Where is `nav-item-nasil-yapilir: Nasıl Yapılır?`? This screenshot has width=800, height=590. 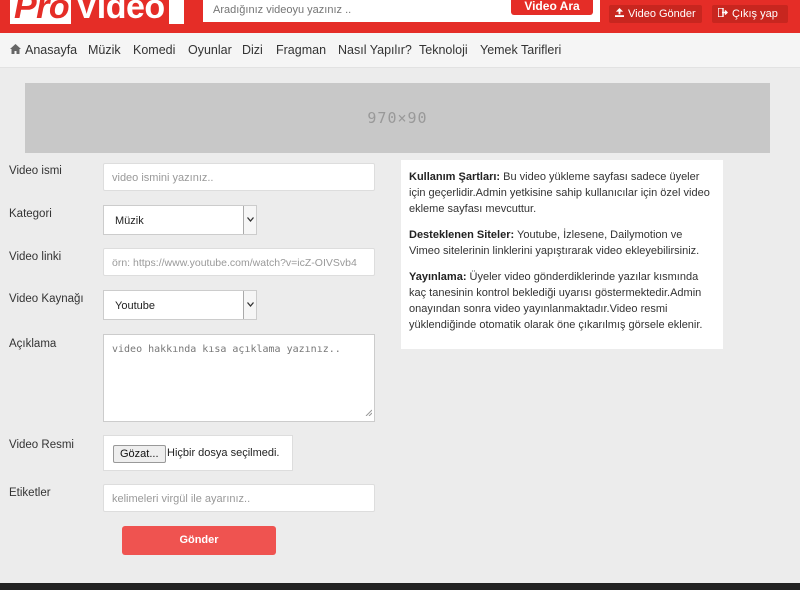
nav-item-nasil-yapilir: Nasıl Yapılır? is located at coordinates (375, 50).